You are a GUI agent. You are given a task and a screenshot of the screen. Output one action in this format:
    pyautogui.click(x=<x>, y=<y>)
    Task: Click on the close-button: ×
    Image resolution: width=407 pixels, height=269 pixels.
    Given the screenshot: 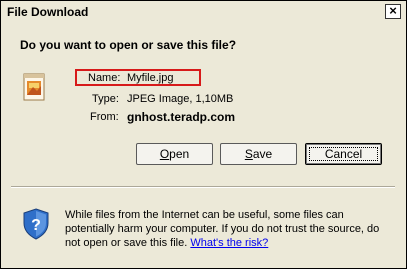 What is the action you would take?
    pyautogui.click(x=393, y=11)
    